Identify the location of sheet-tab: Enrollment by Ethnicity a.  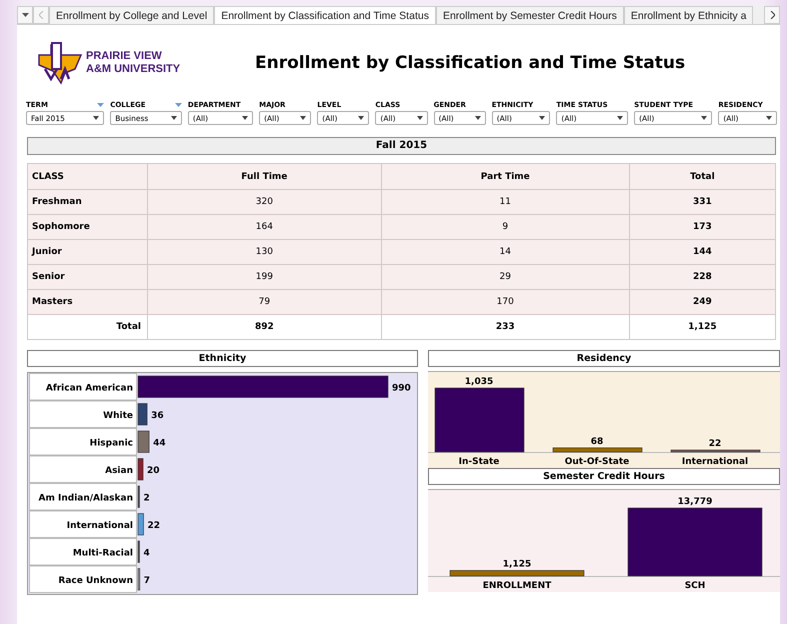
(689, 15).